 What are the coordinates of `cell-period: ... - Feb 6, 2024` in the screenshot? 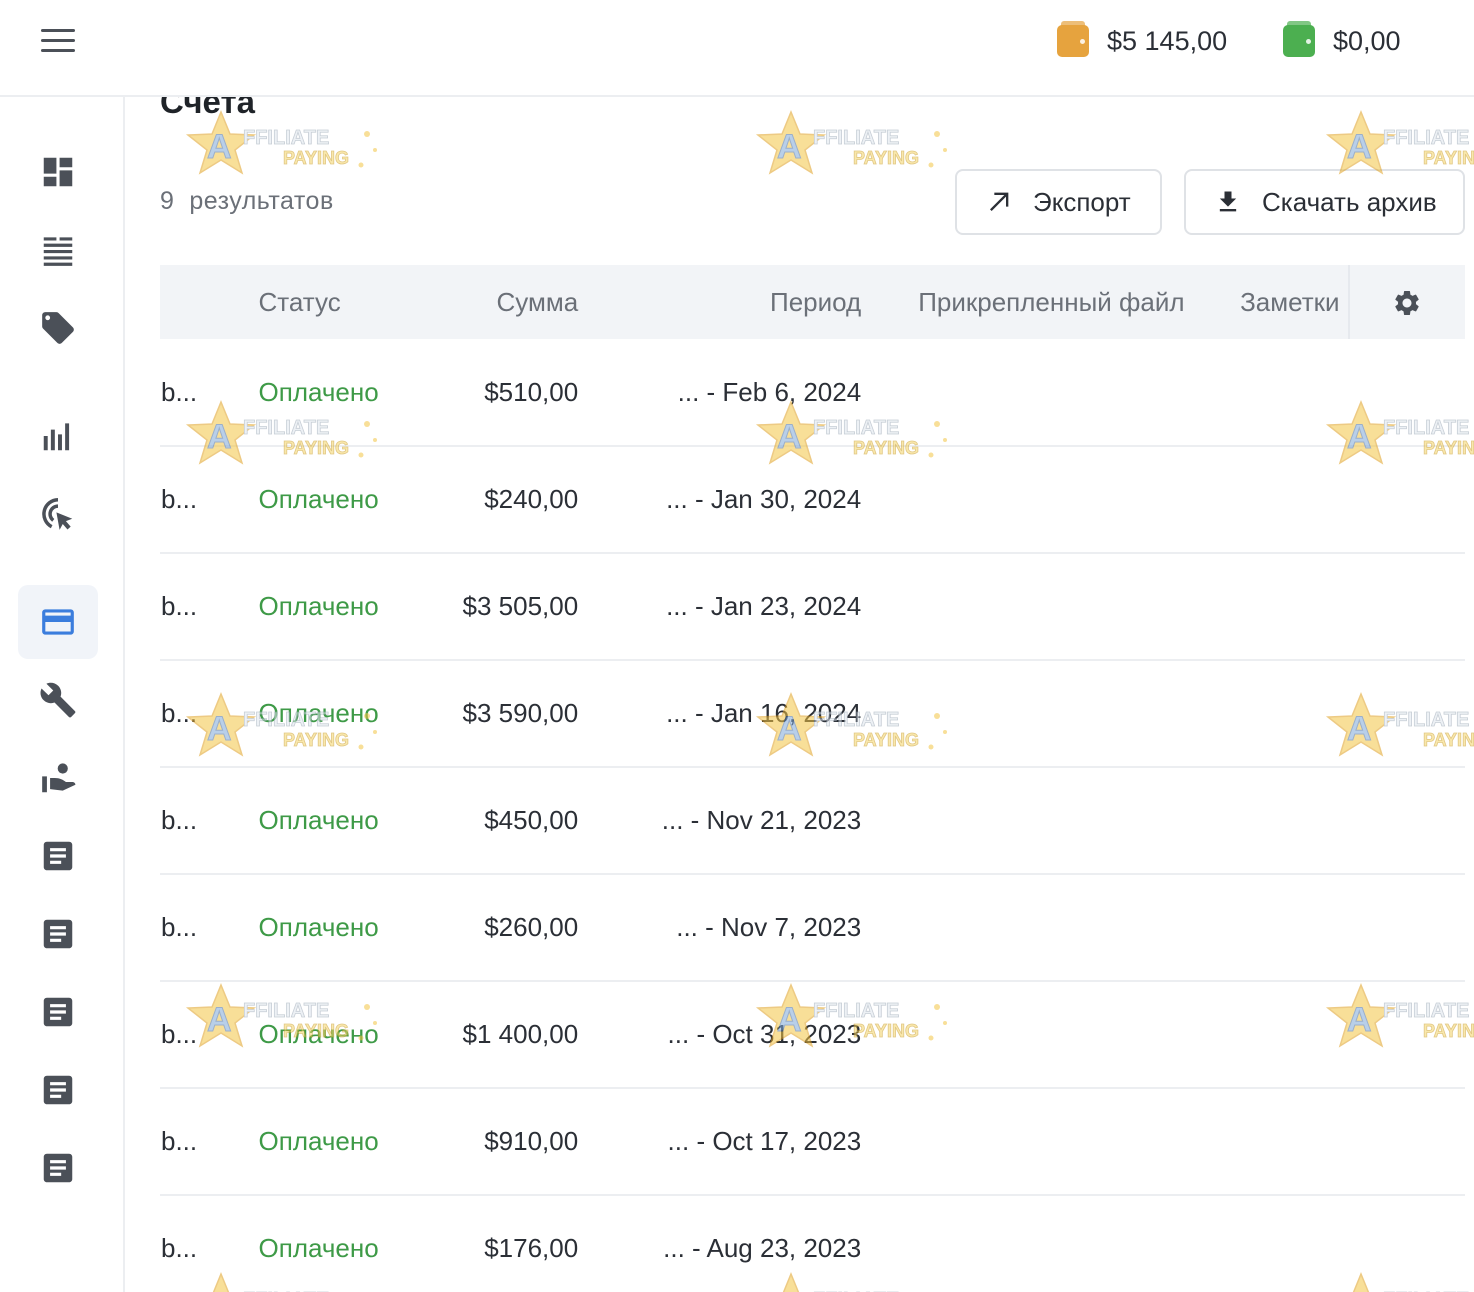 It's located at (769, 391).